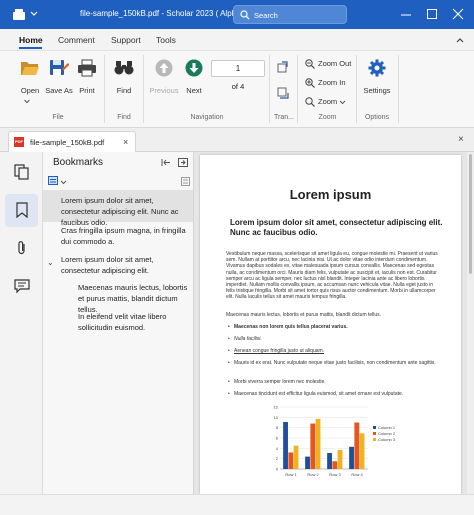 The image size is (474, 515). Describe the element at coordinates (183, 162) in the screenshot. I see `undock-panel-icon` at that location.